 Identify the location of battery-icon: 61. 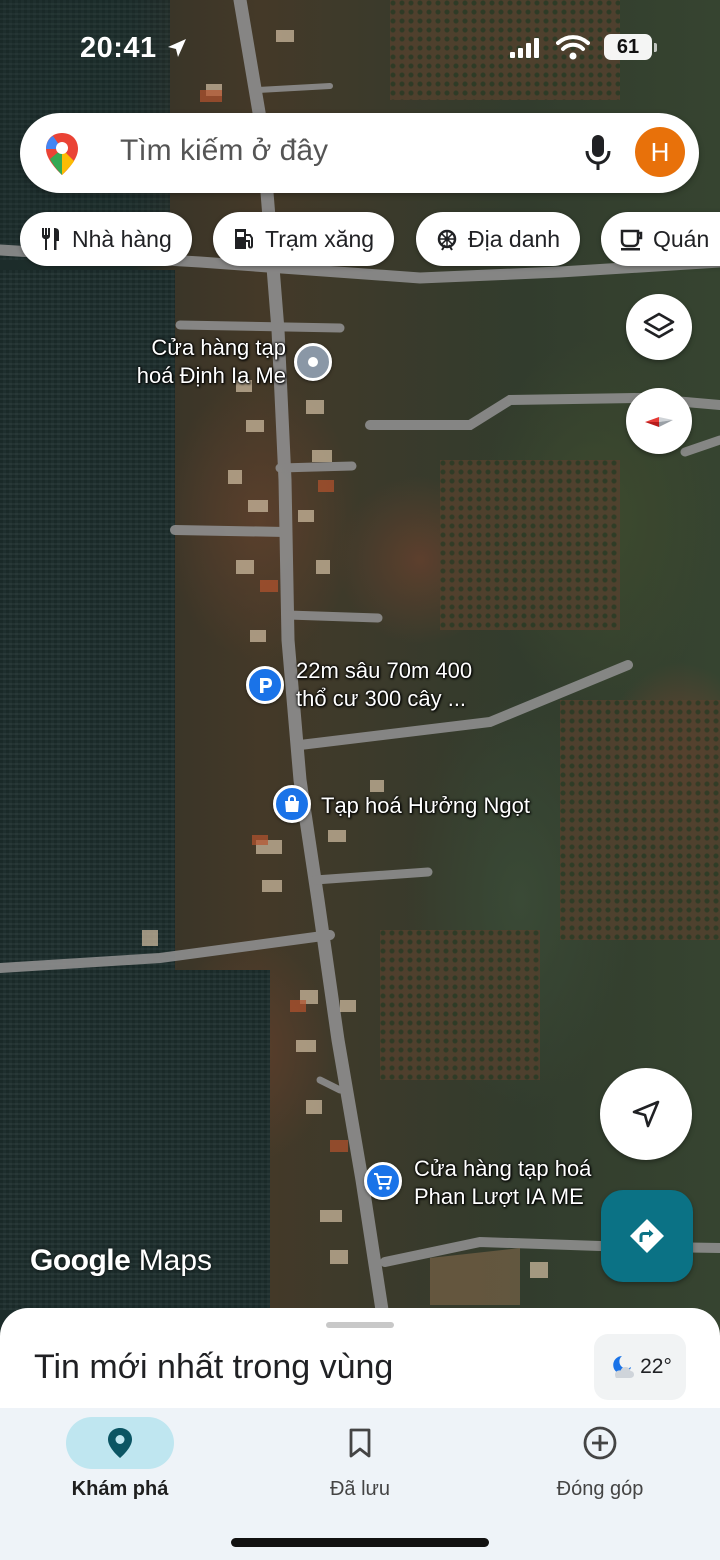
(630, 47).